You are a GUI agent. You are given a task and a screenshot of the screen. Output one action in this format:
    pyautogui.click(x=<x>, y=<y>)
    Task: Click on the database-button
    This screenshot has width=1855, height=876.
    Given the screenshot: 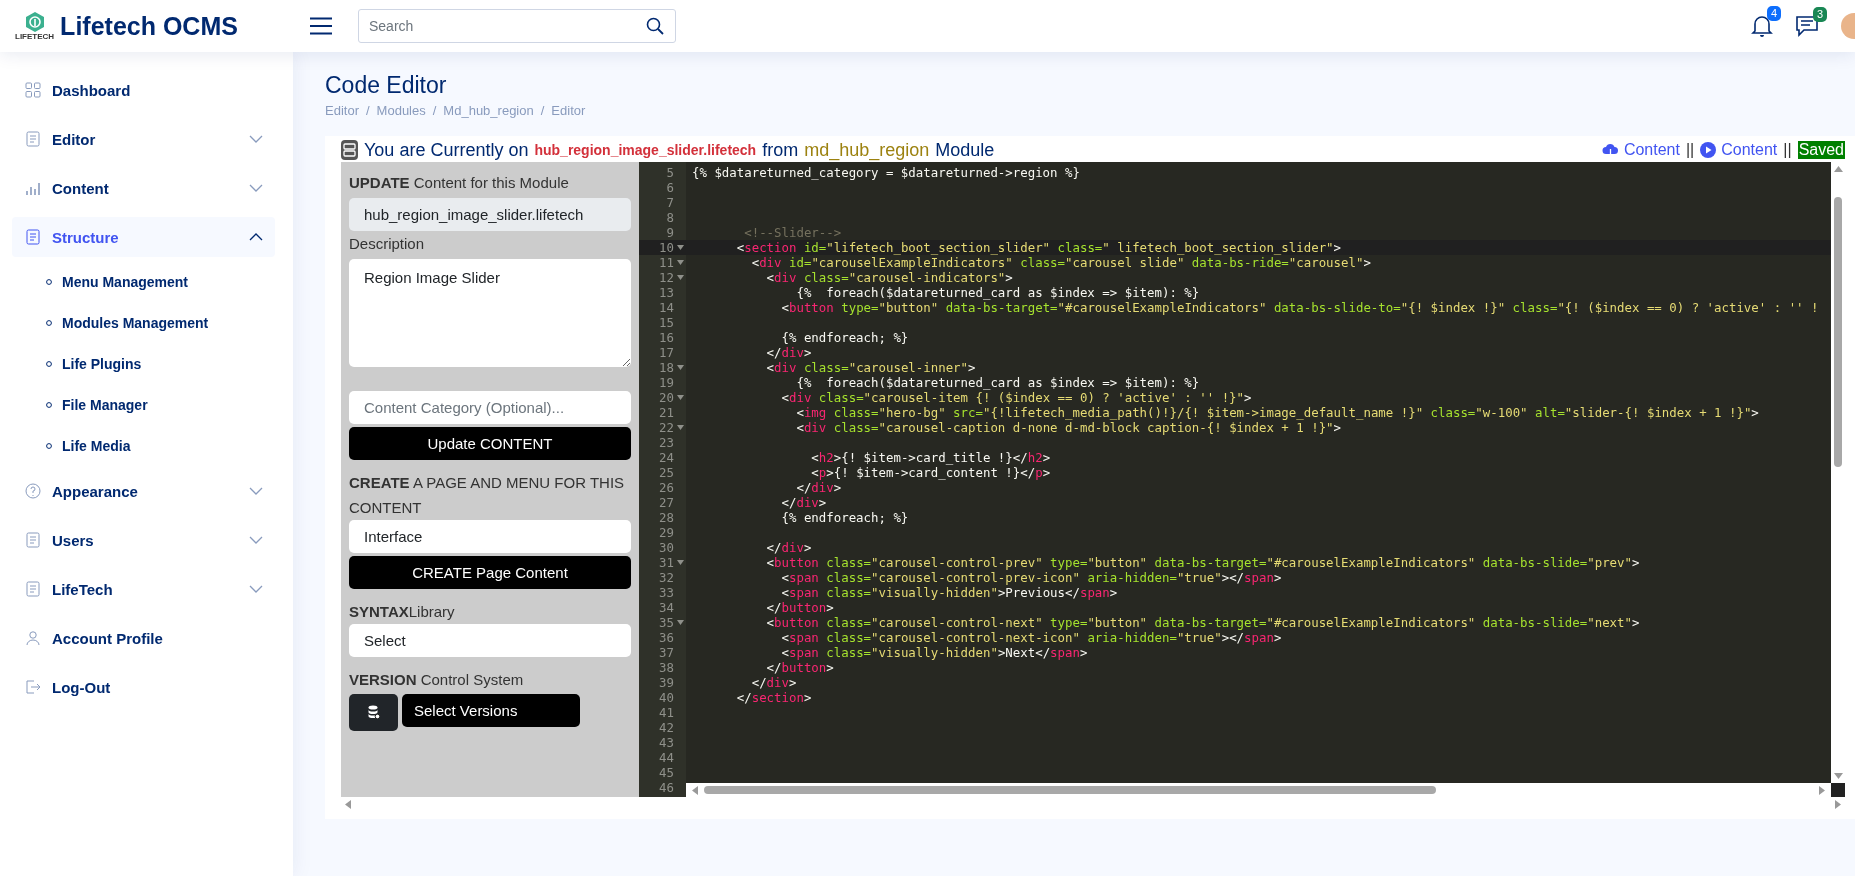 What is the action you would take?
    pyautogui.click(x=373, y=712)
    